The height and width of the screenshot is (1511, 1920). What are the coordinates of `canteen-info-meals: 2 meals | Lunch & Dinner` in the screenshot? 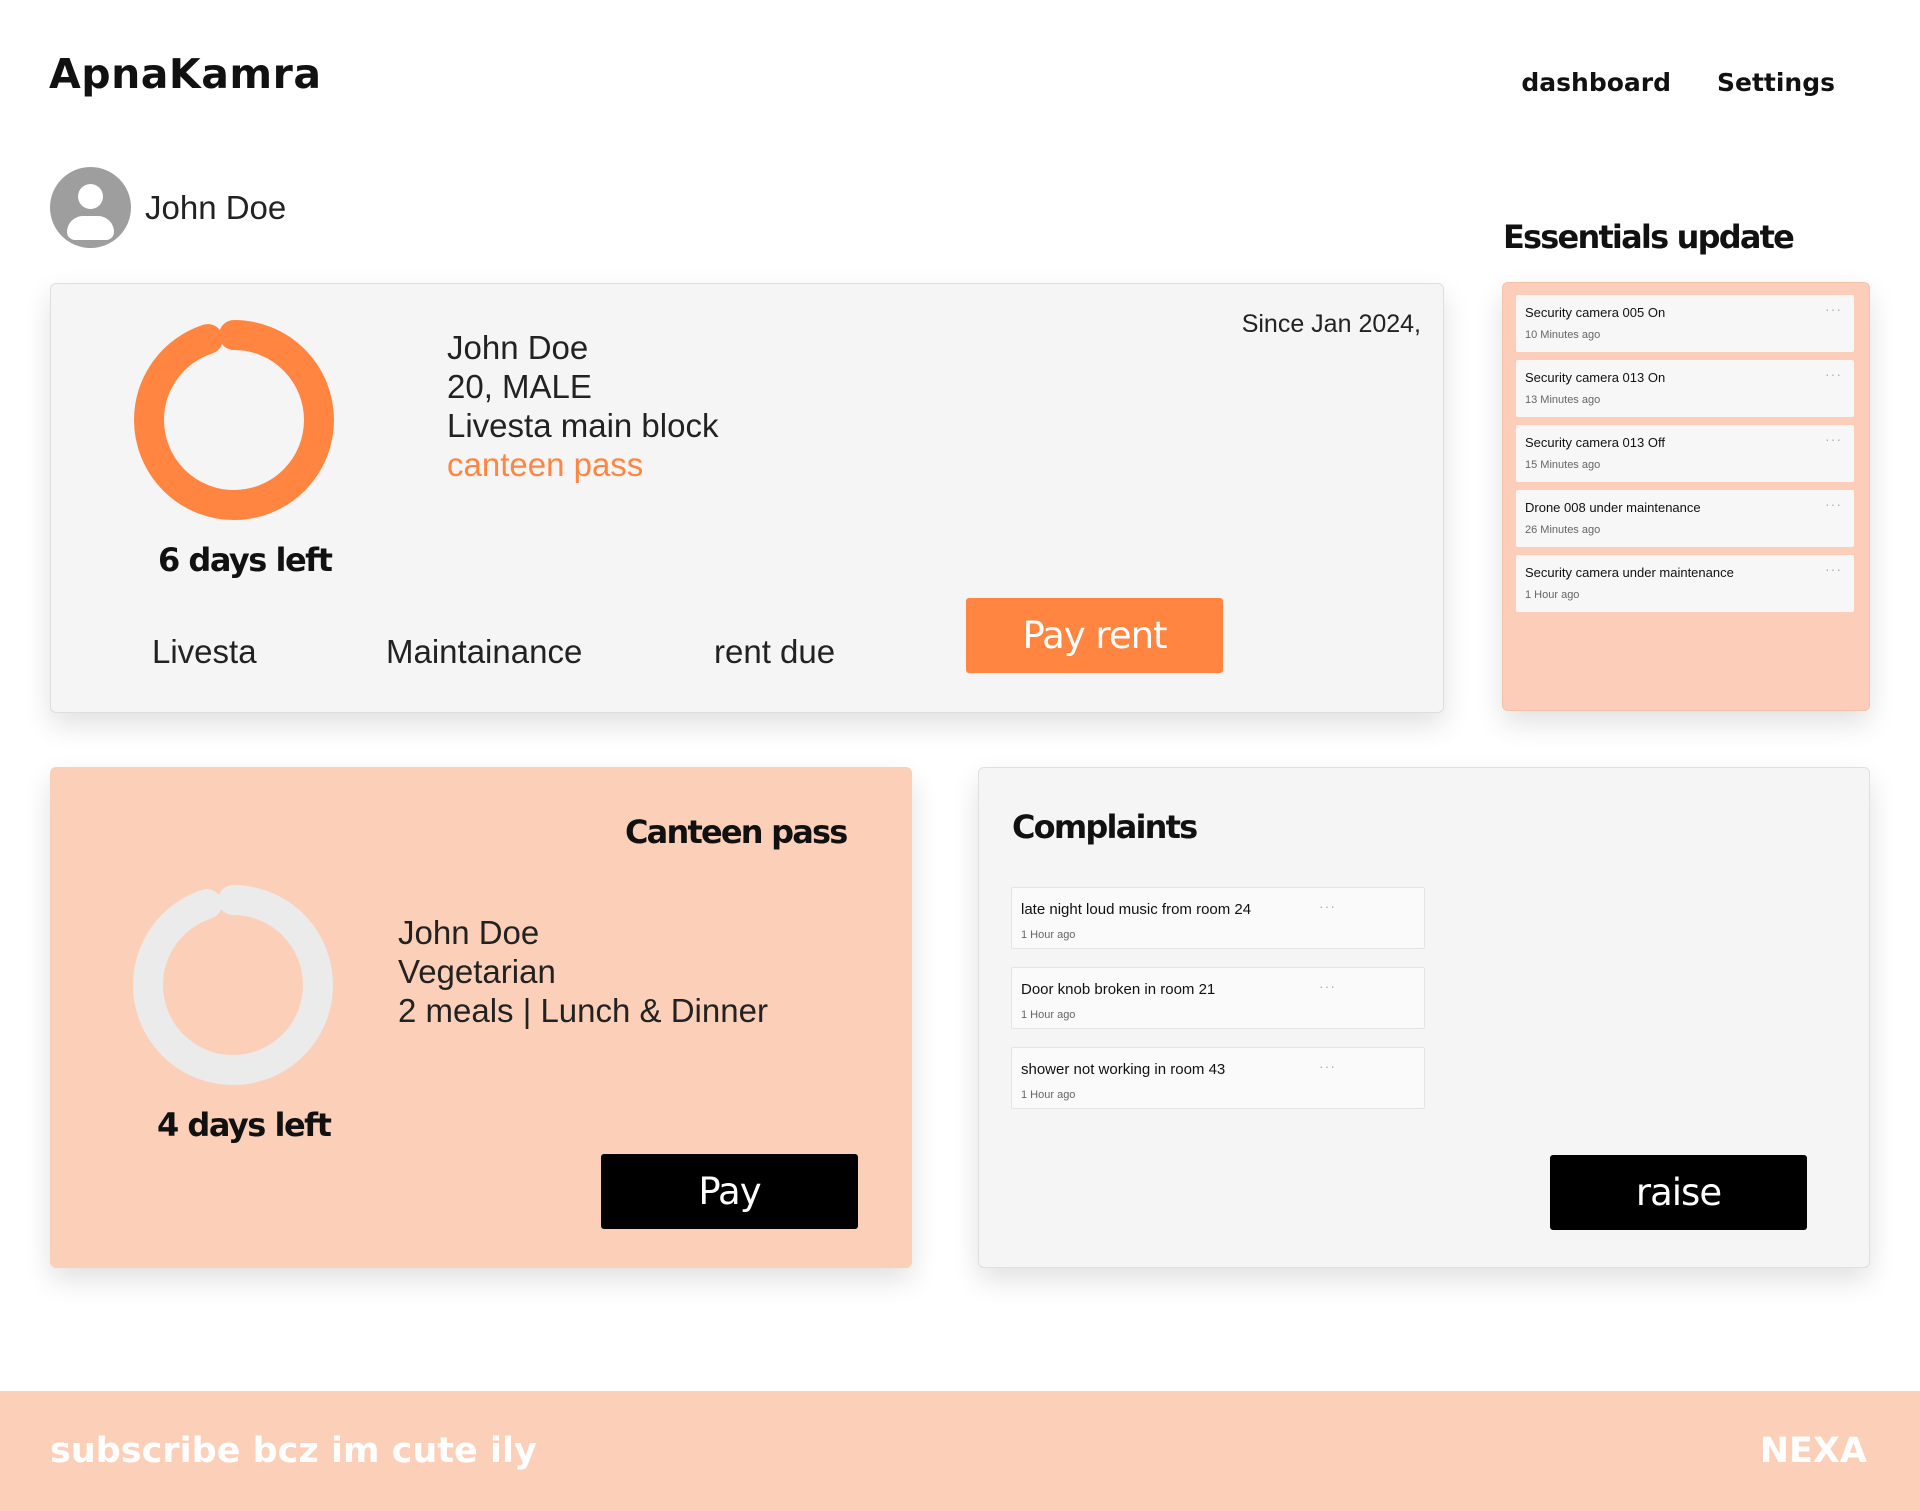 It's located at (583, 1010).